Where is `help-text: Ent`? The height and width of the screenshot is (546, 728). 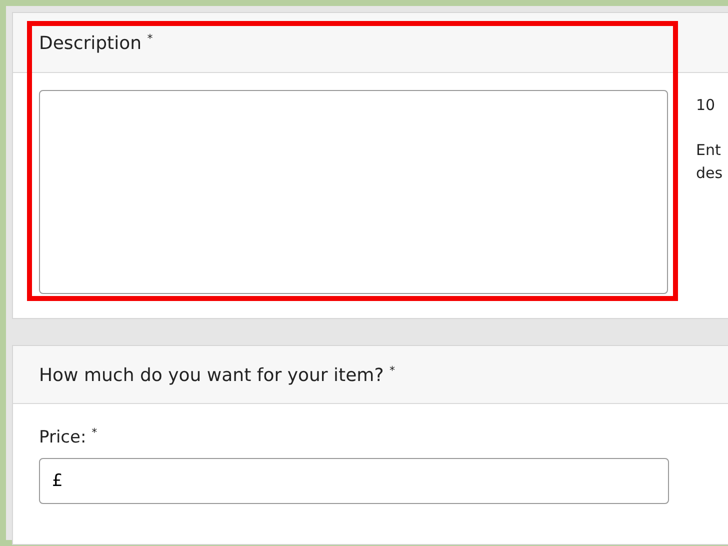
help-text: Ent is located at coordinates (709, 150).